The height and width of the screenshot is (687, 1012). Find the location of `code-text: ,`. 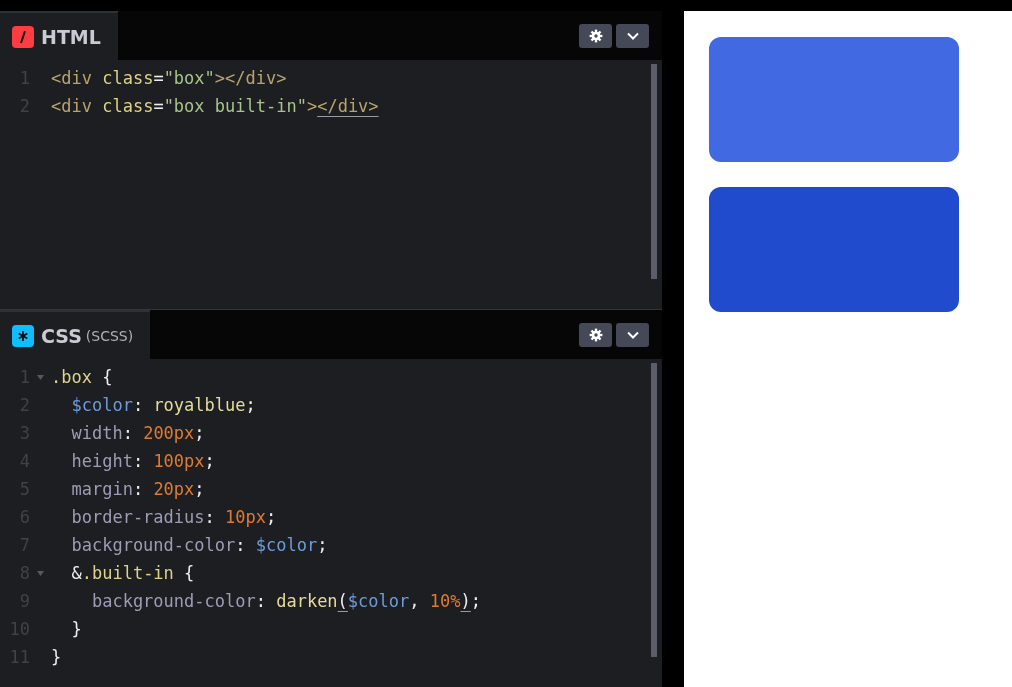

code-text: , is located at coordinates (415, 601).